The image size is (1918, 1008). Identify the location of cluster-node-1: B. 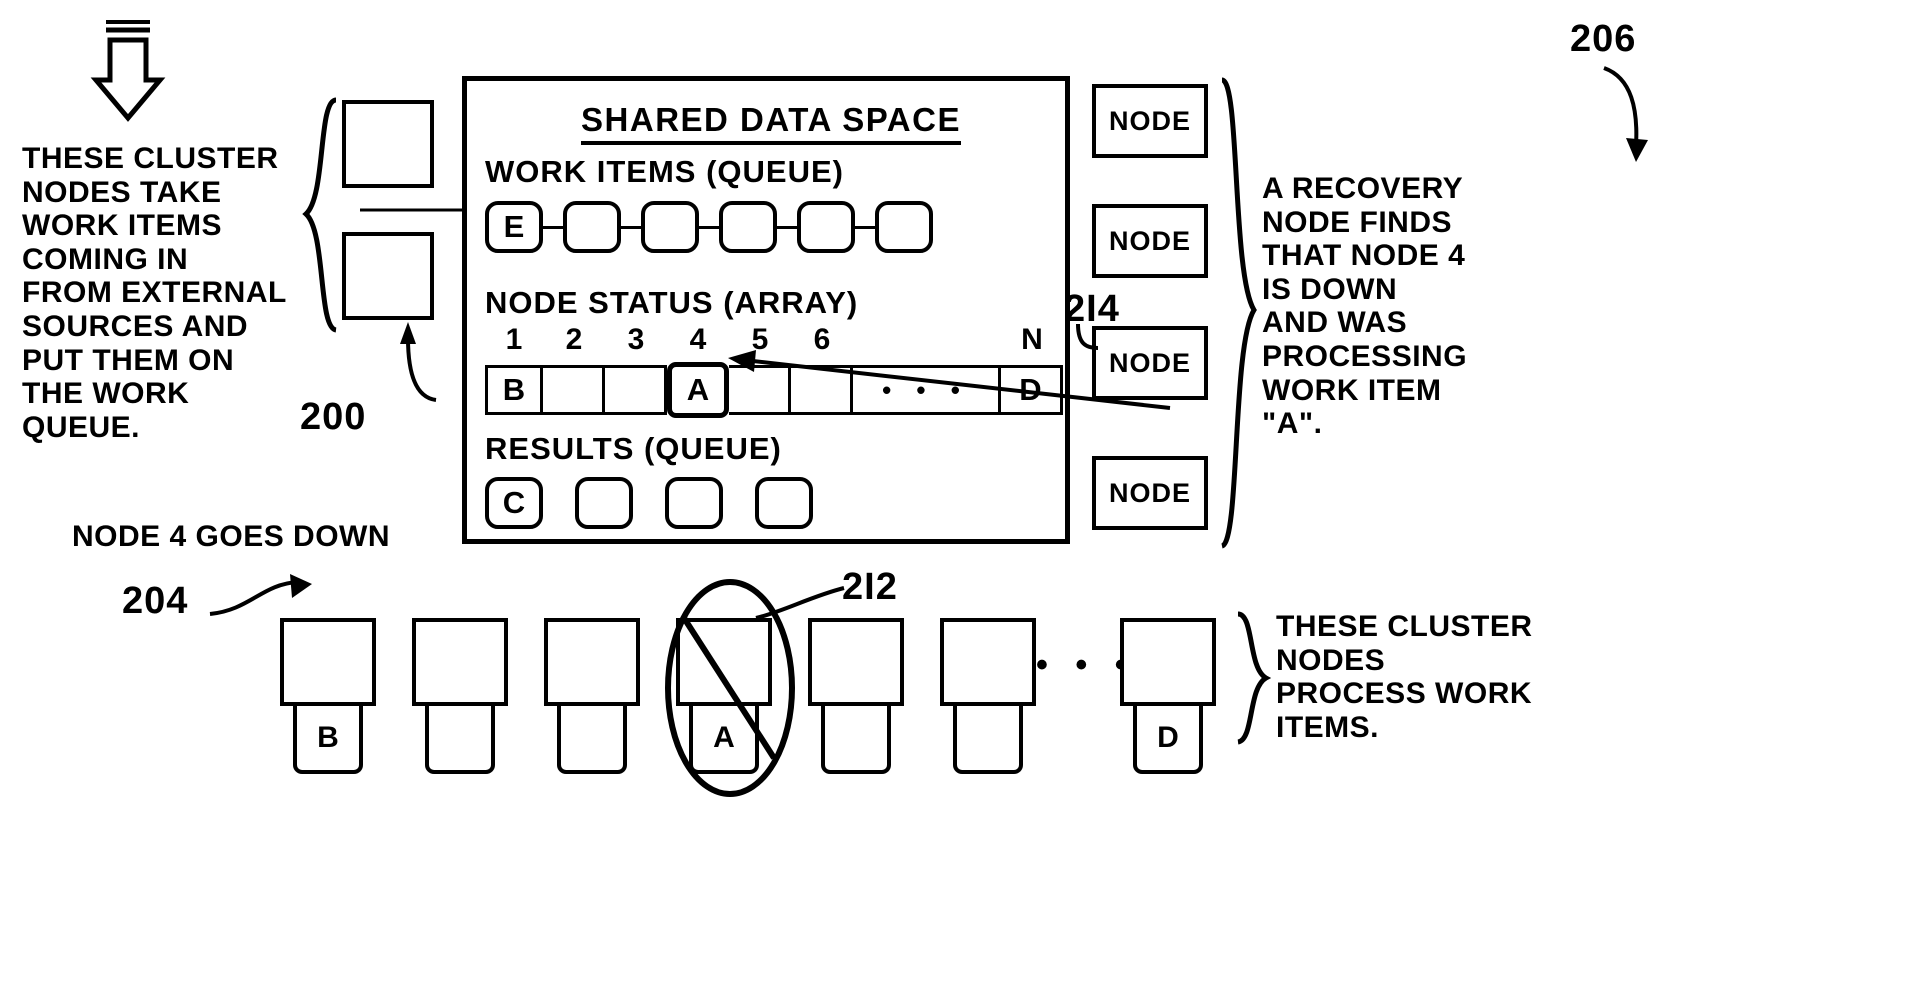
(328, 696).